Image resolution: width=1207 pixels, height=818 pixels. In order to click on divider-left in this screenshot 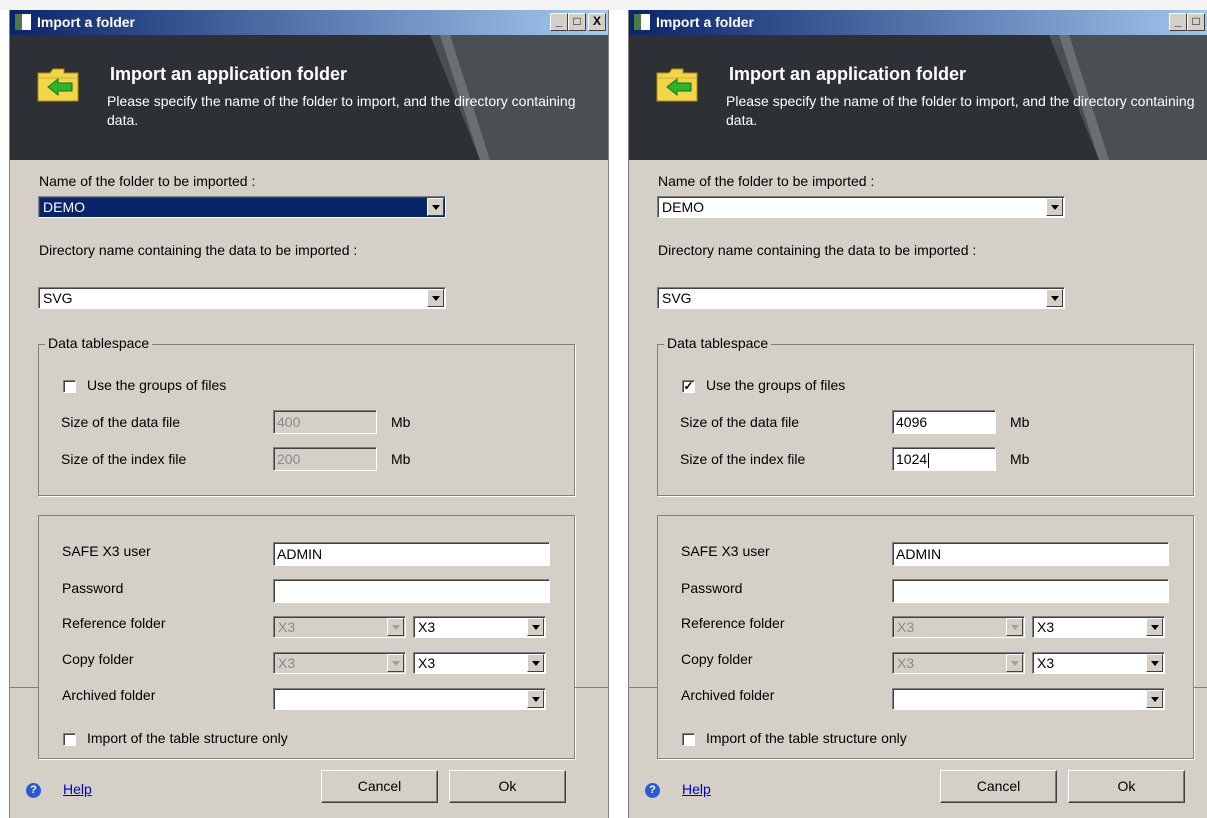, I will do `click(643, 687)`.